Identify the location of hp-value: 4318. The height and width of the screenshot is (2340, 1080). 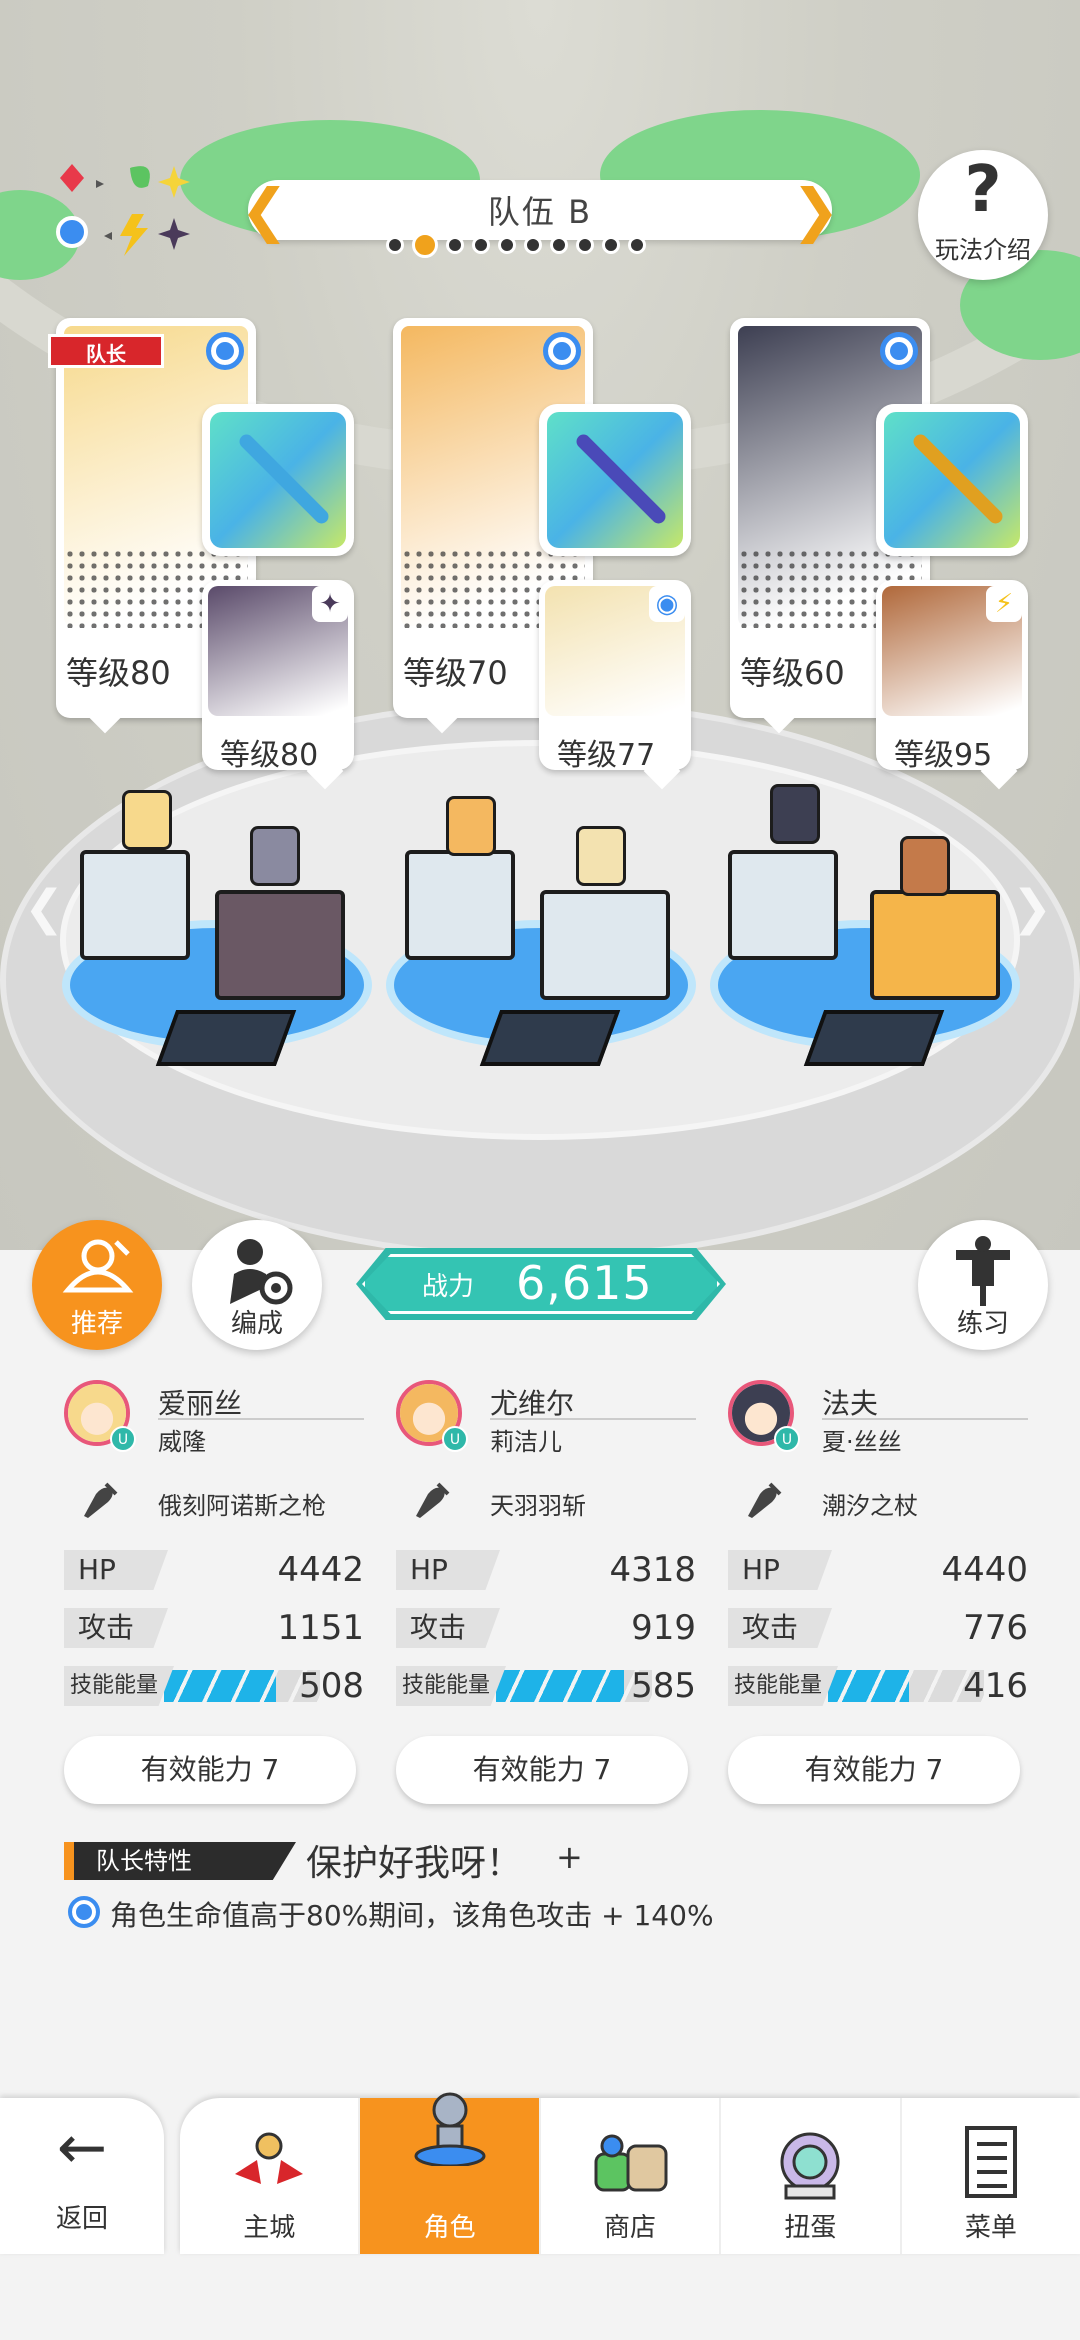
(652, 1570).